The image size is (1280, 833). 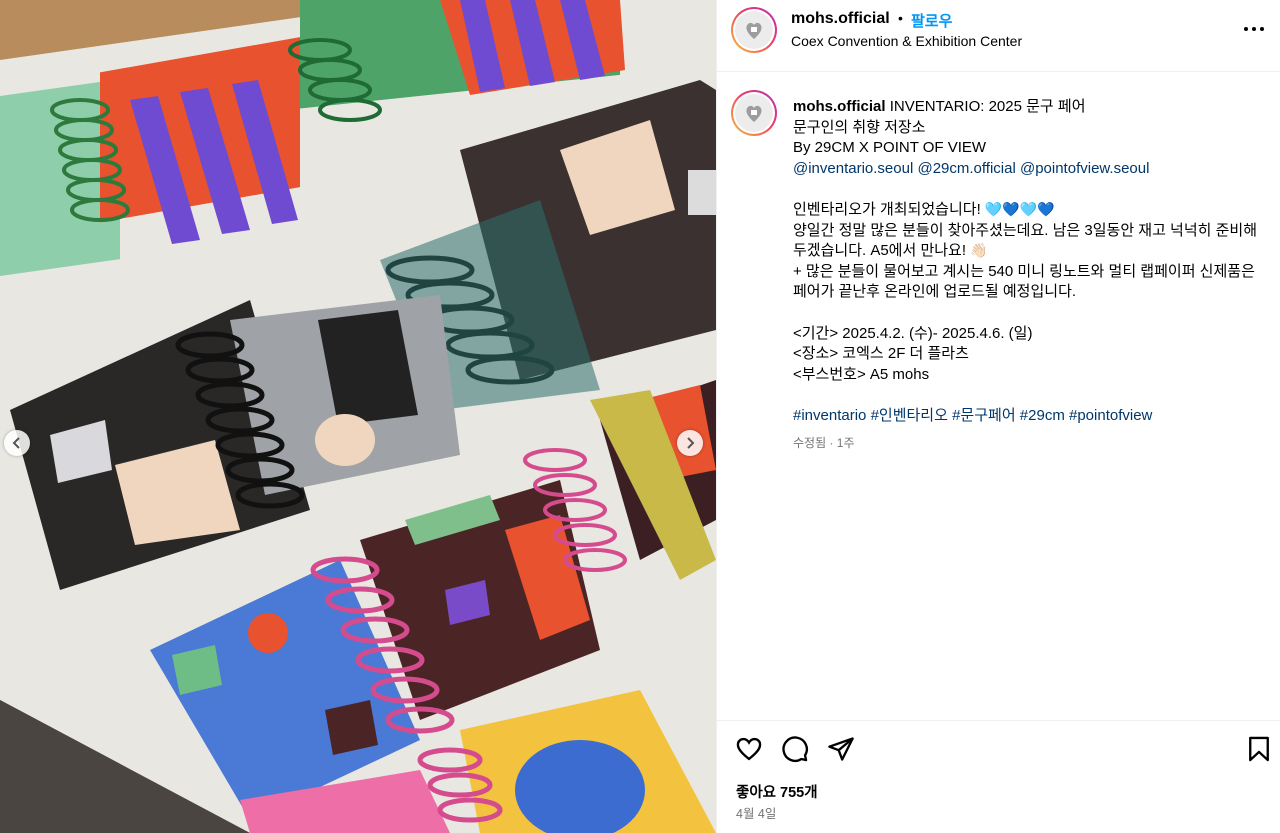 What do you see at coordinates (1019, 209) in the screenshot?
I see `hearts-emoji: 🩵💙🩵💙` at bounding box center [1019, 209].